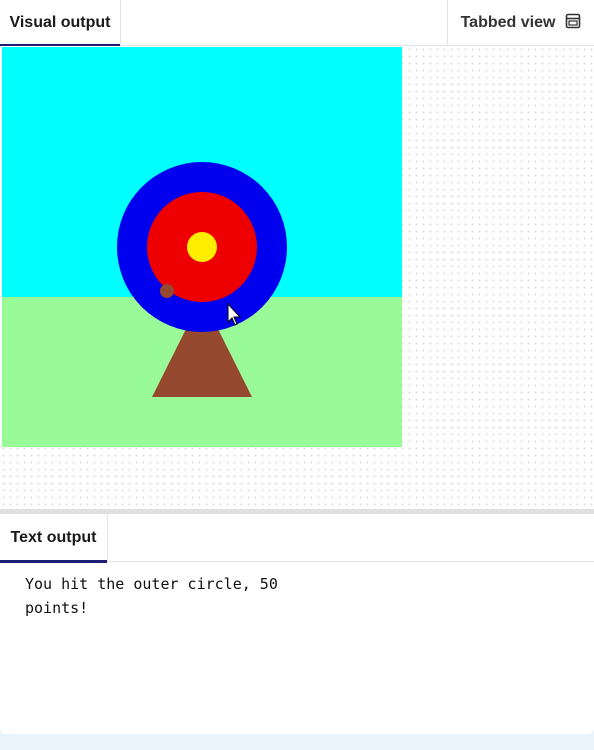 The height and width of the screenshot is (750, 594). I want to click on tab-text-output: Text output, so click(54, 538).